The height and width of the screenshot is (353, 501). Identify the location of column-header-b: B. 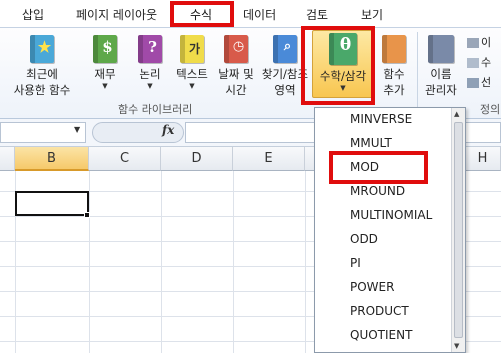
(52, 159).